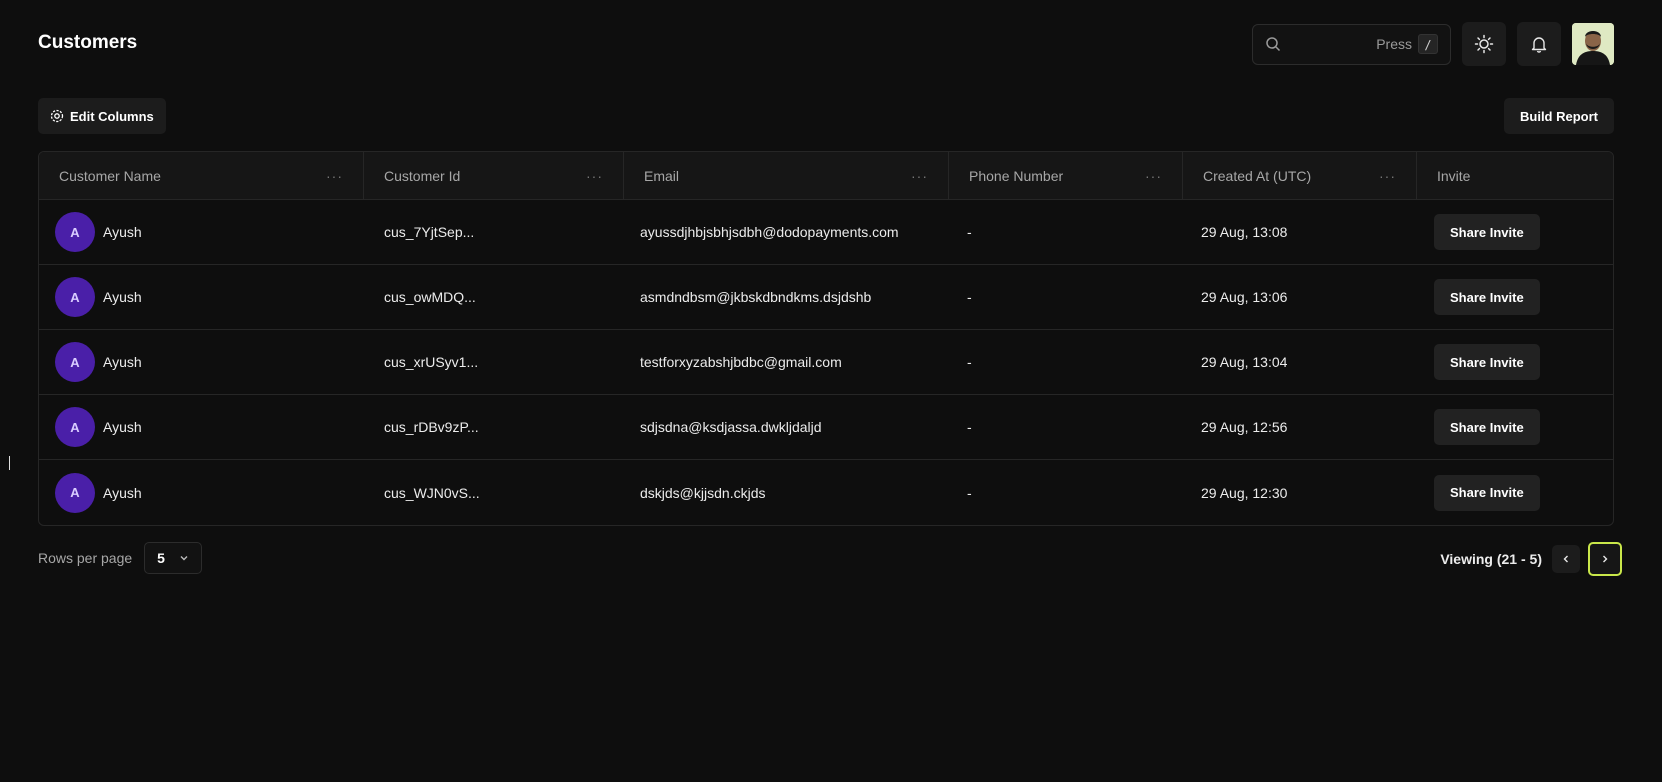 Image resolution: width=1662 pixels, height=782 pixels. I want to click on notifications-button, so click(1539, 44).